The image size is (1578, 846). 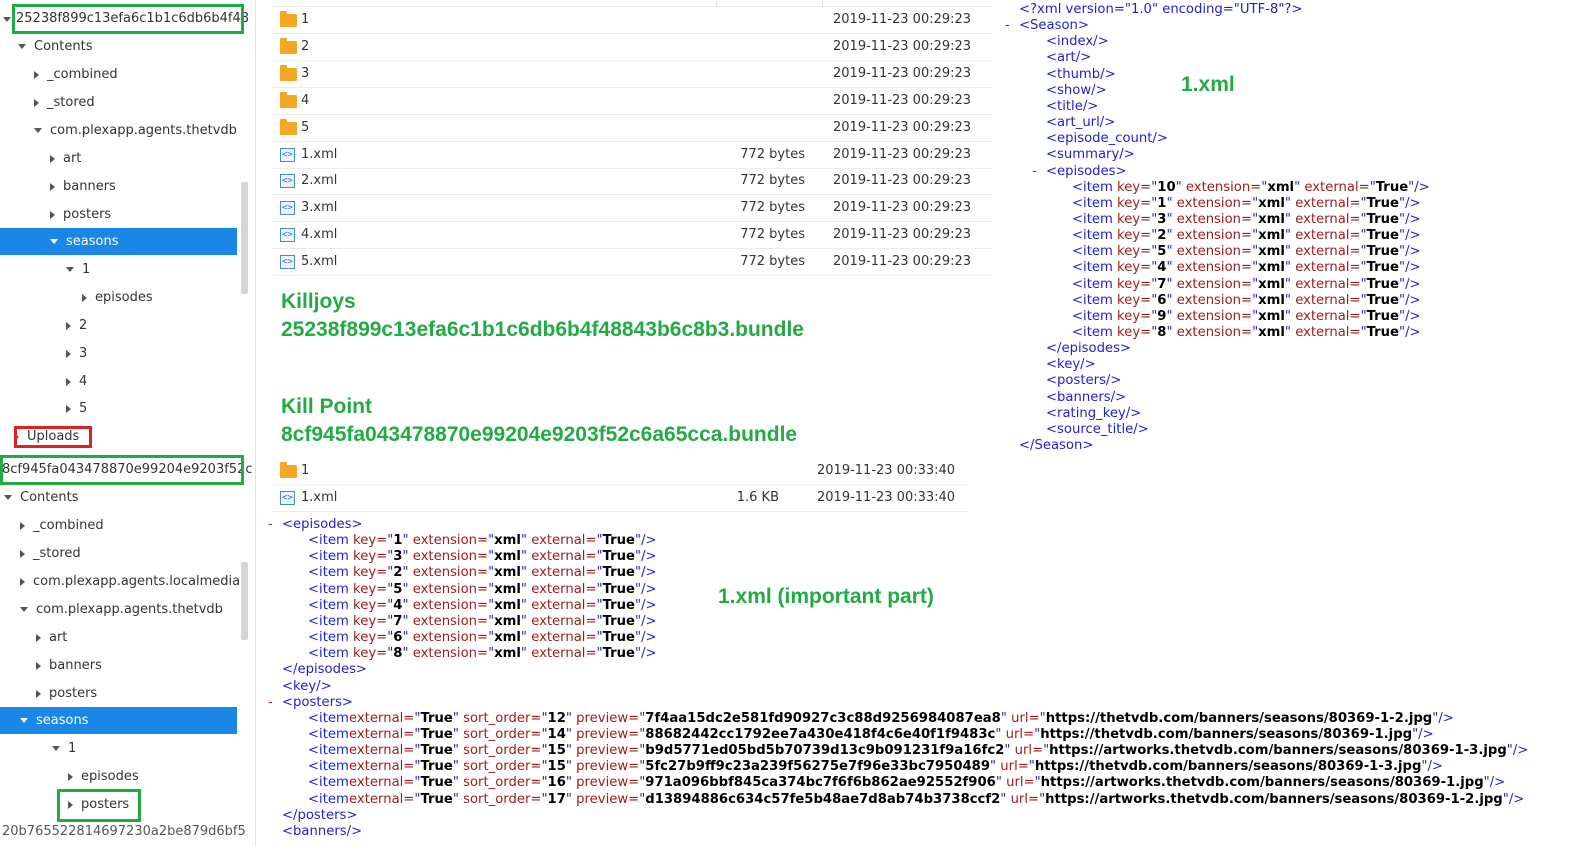 What do you see at coordinates (76, 353) in the screenshot?
I see `tree-node-3: 3` at bounding box center [76, 353].